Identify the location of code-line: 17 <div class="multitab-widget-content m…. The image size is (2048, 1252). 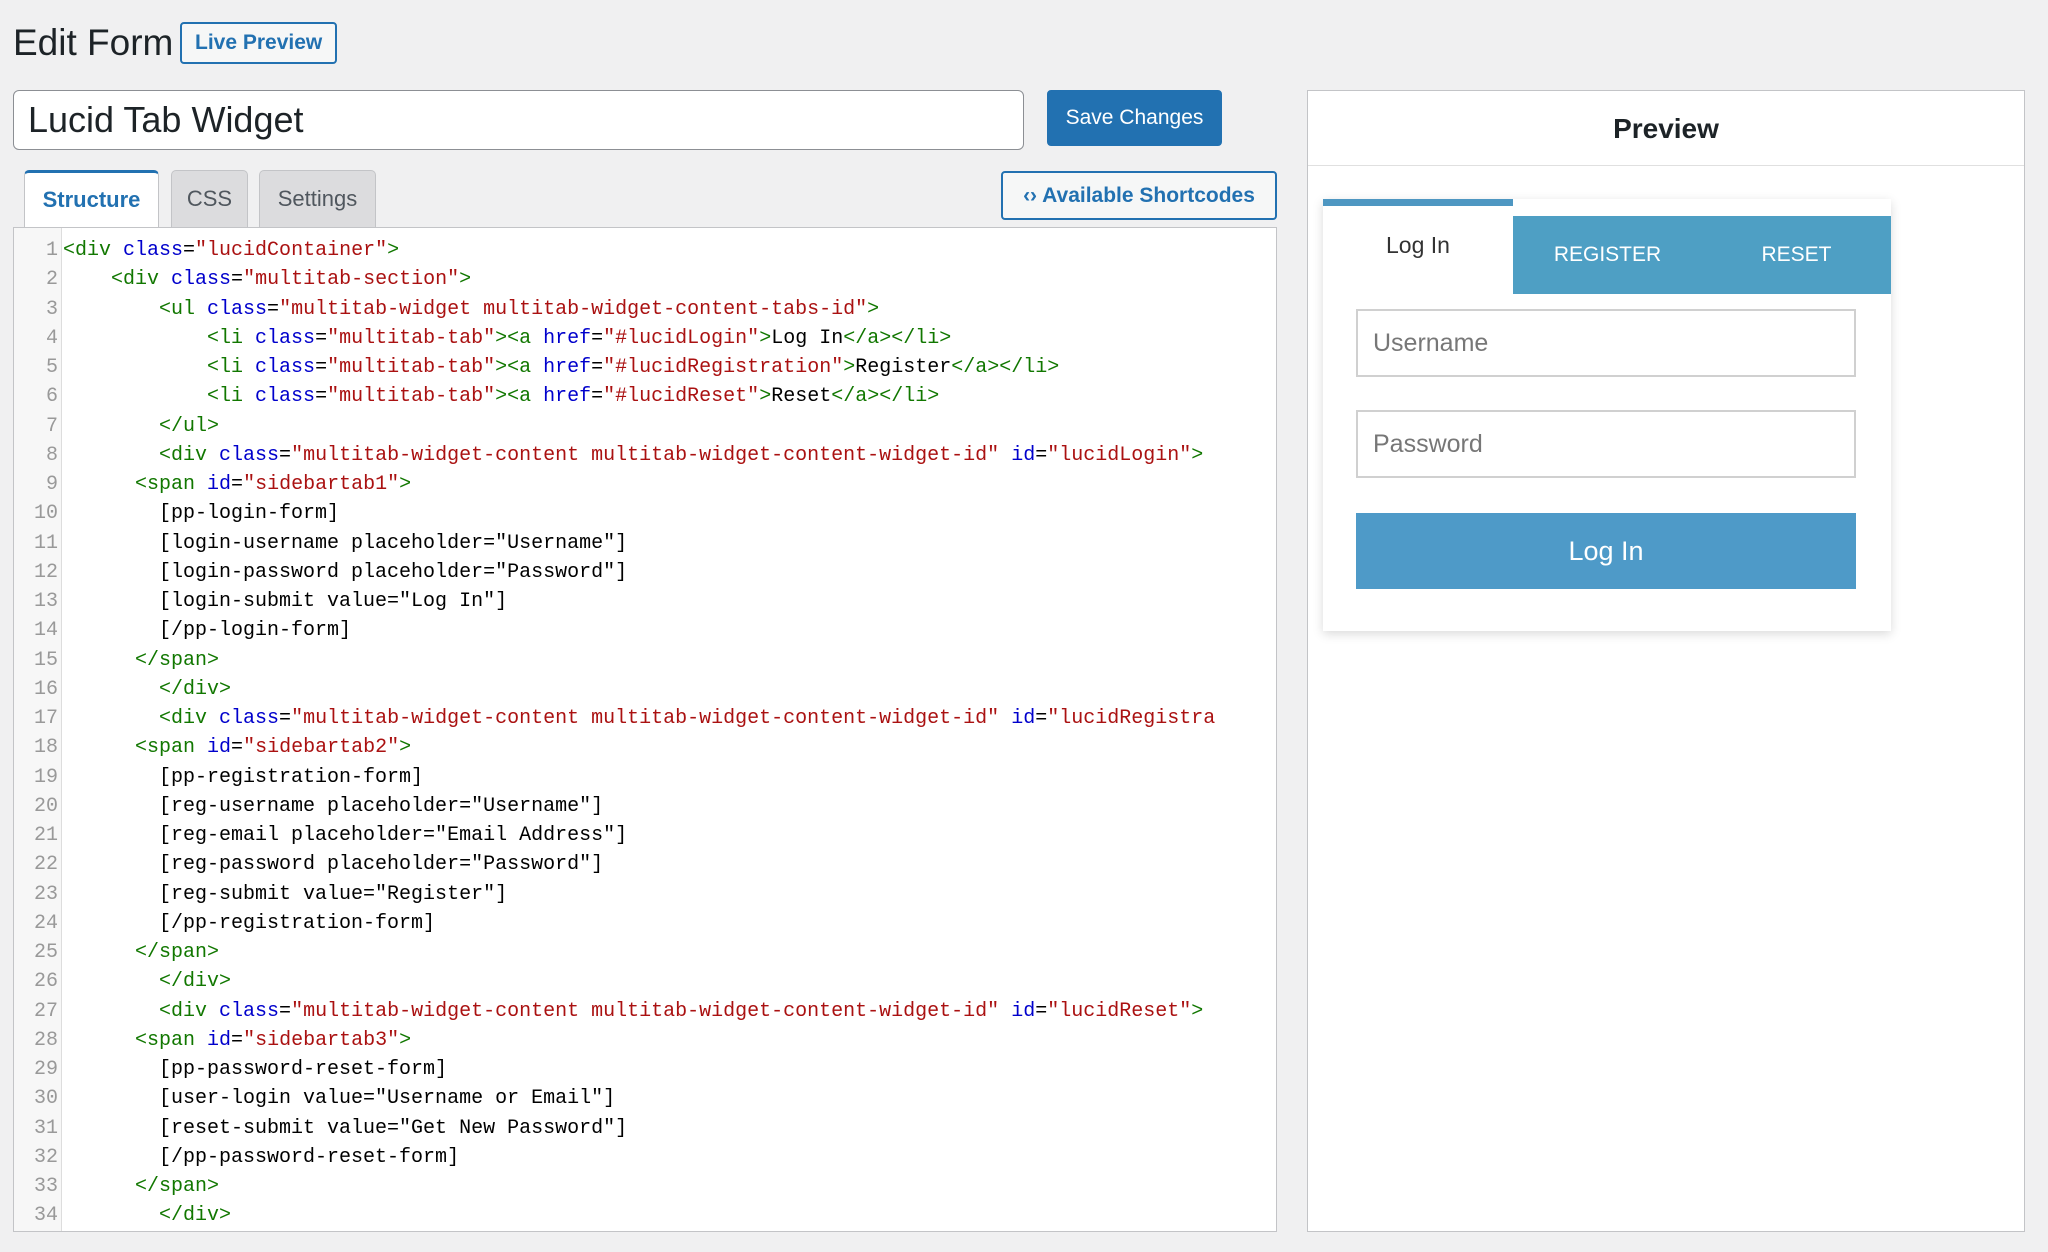
(645, 718).